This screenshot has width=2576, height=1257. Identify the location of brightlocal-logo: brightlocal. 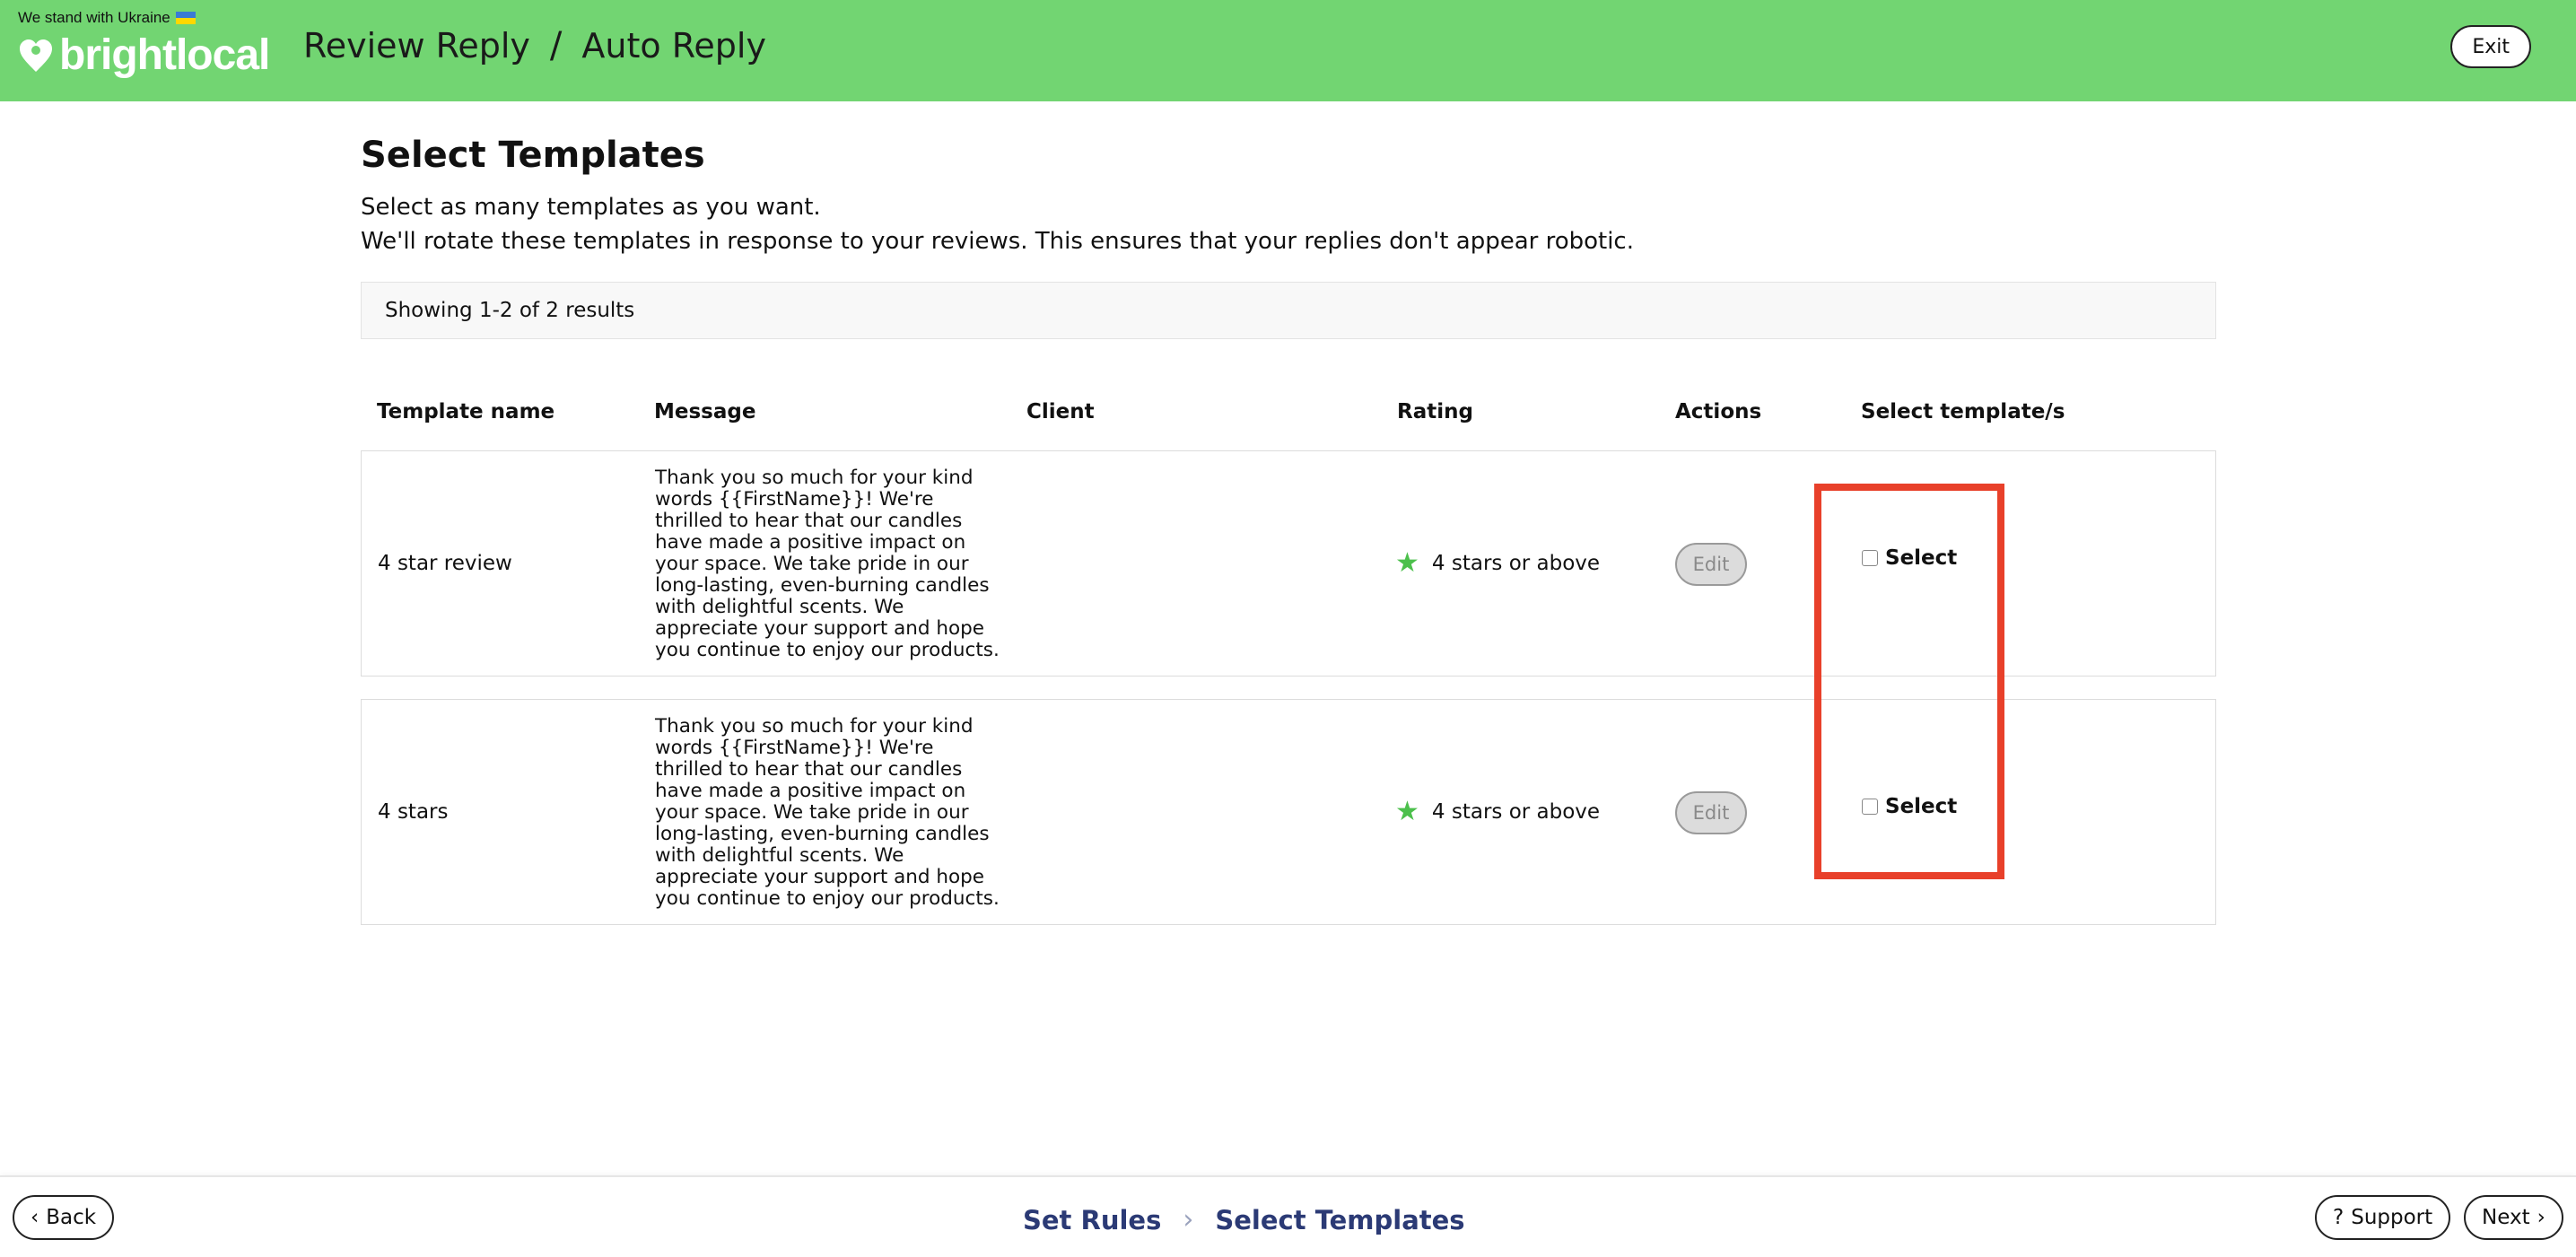
(143, 55).